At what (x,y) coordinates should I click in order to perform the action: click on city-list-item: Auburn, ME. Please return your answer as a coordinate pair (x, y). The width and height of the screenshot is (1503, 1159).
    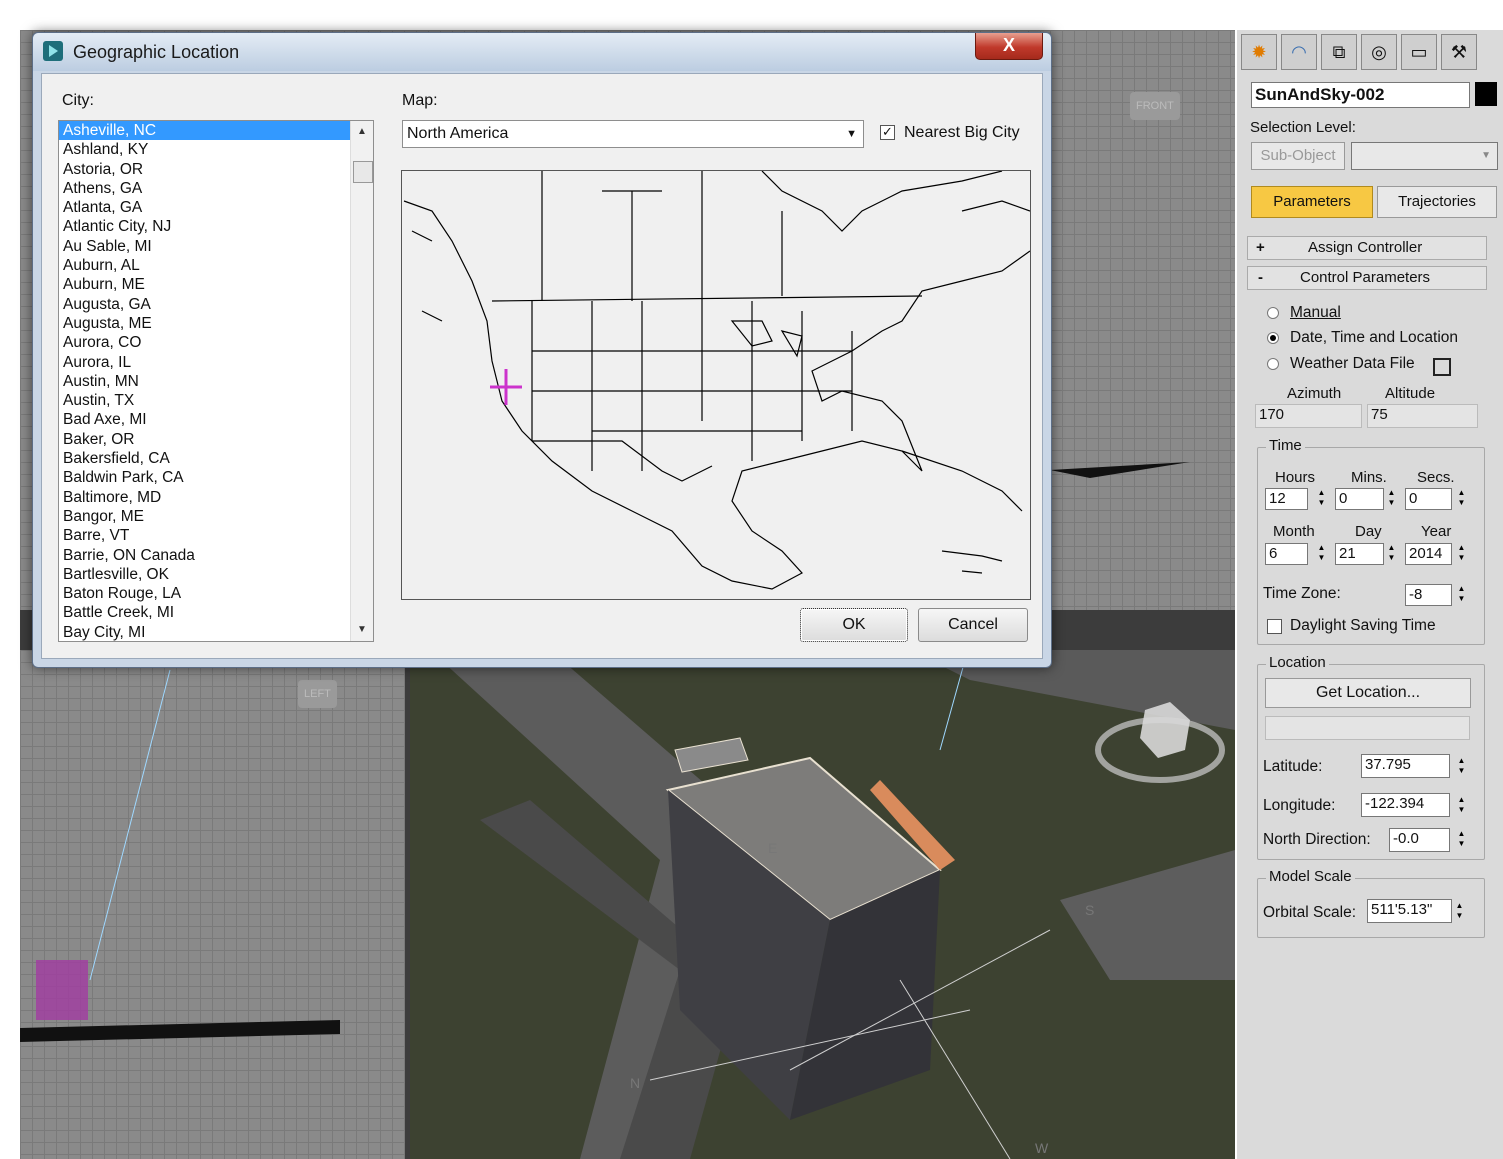
    Looking at the image, I should click on (208, 284).